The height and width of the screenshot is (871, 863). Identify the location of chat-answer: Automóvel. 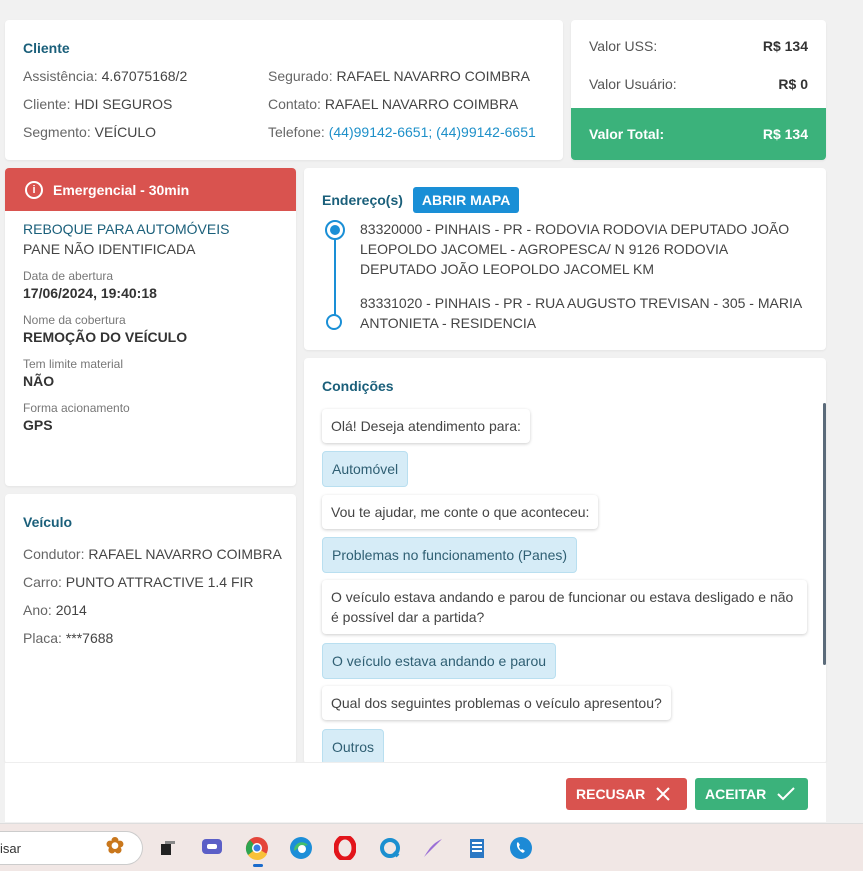
(365, 469).